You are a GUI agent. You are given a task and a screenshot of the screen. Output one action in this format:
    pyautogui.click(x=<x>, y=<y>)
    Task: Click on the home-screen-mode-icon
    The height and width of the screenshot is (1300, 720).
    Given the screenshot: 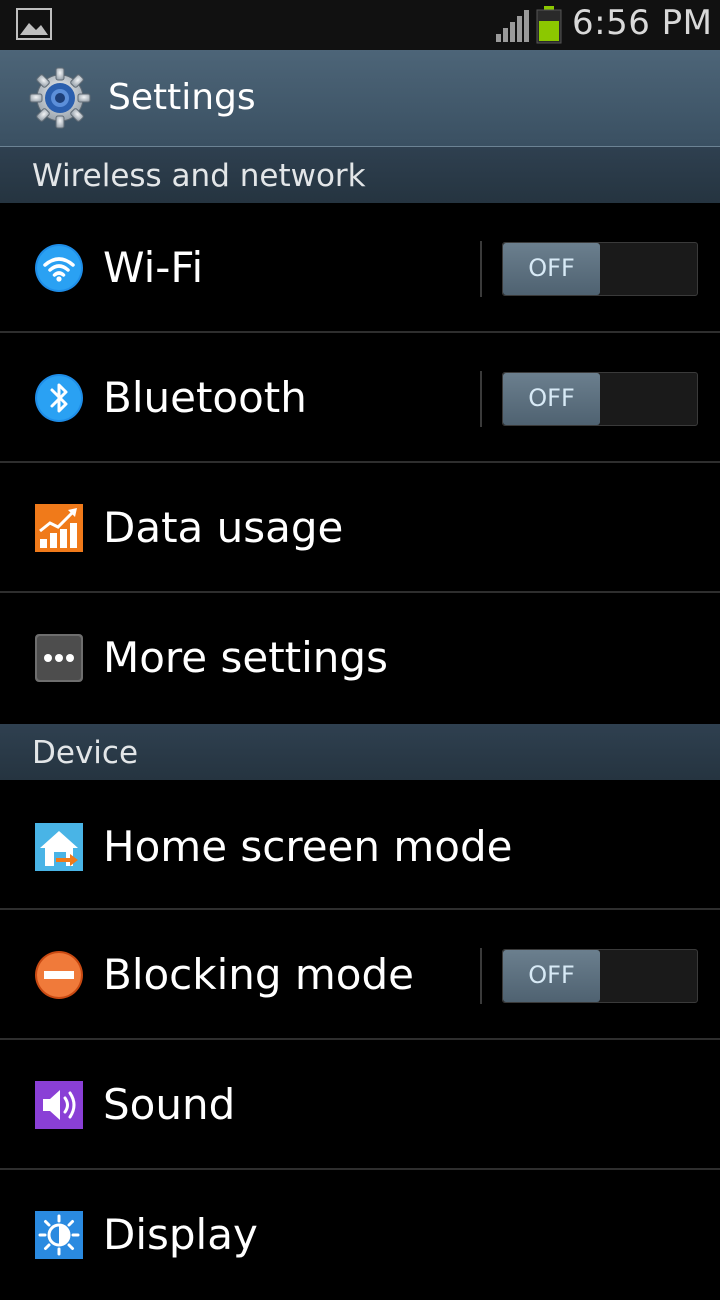 What is the action you would take?
    pyautogui.click(x=59, y=847)
    